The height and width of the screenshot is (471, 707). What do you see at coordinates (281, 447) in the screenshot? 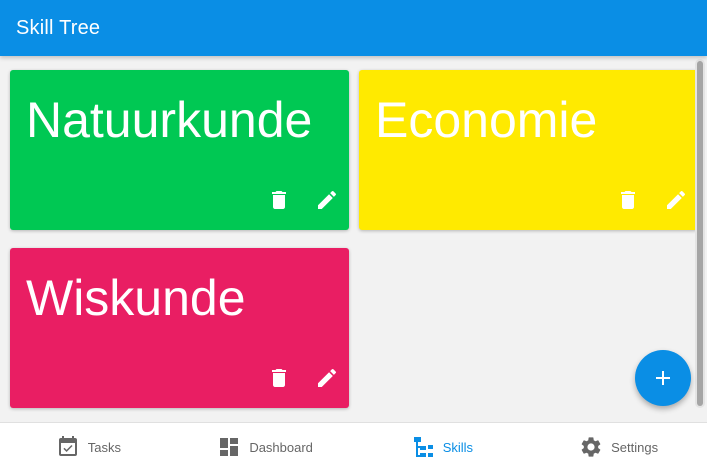
I see `nav-label: Dashboard` at bounding box center [281, 447].